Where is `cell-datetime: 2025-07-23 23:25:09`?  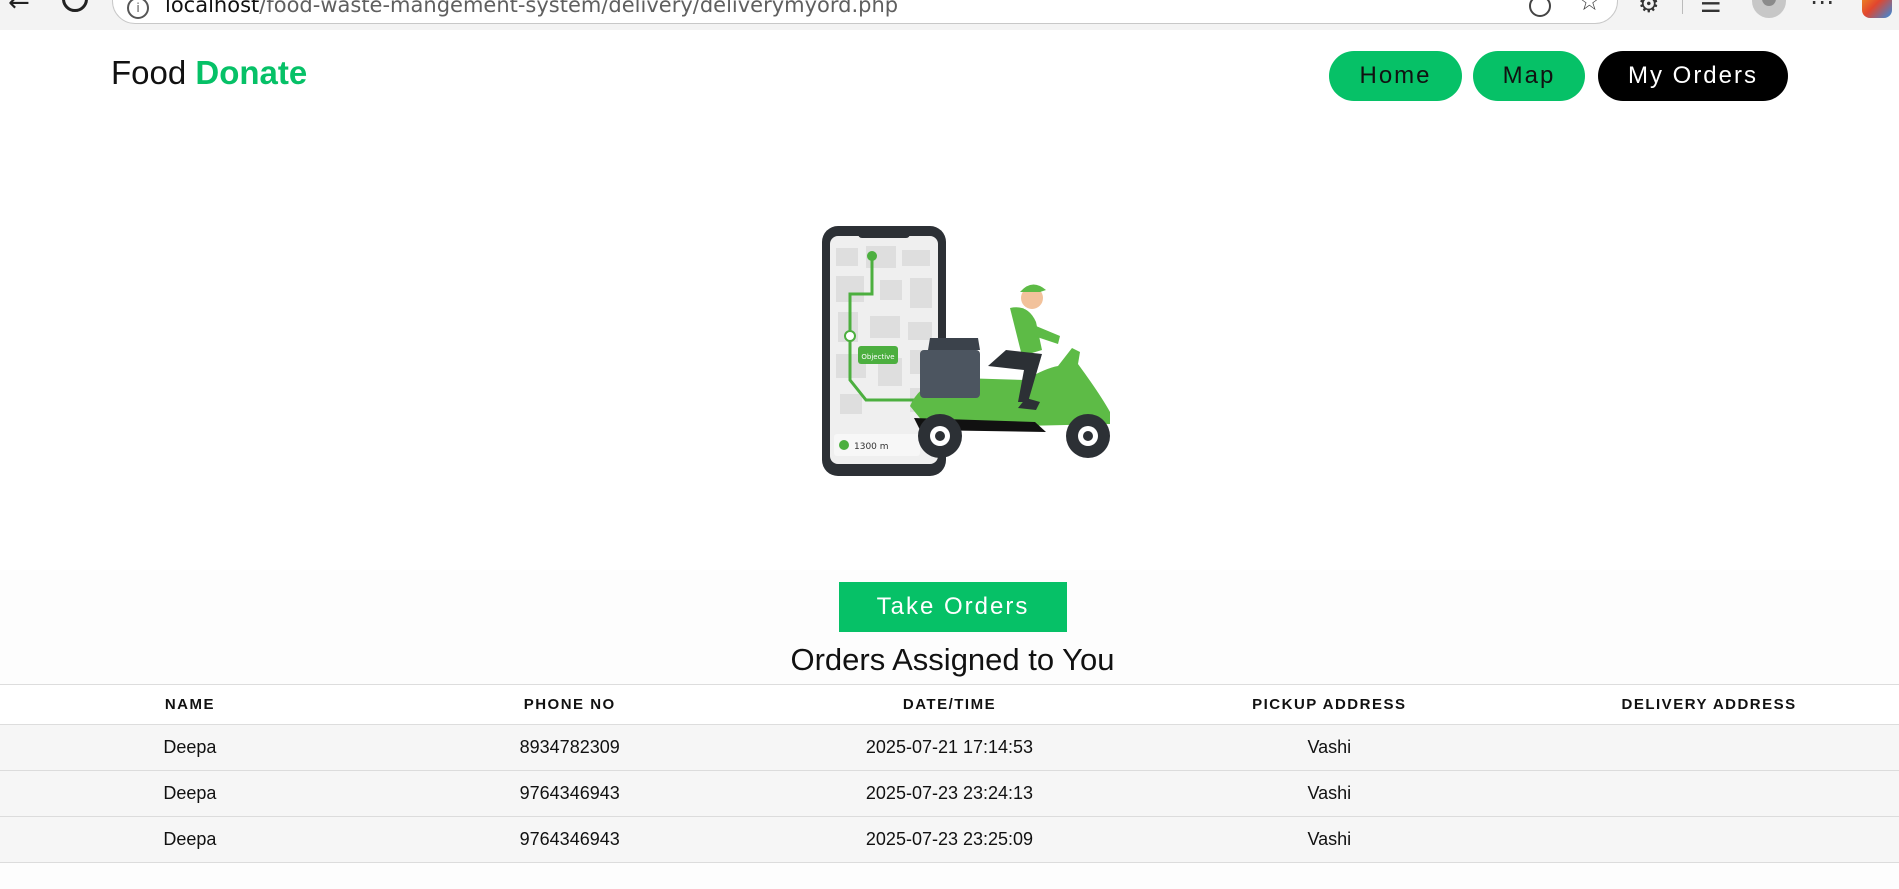
cell-datetime: 2025-07-23 23:25:09 is located at coordinates (949, 839).